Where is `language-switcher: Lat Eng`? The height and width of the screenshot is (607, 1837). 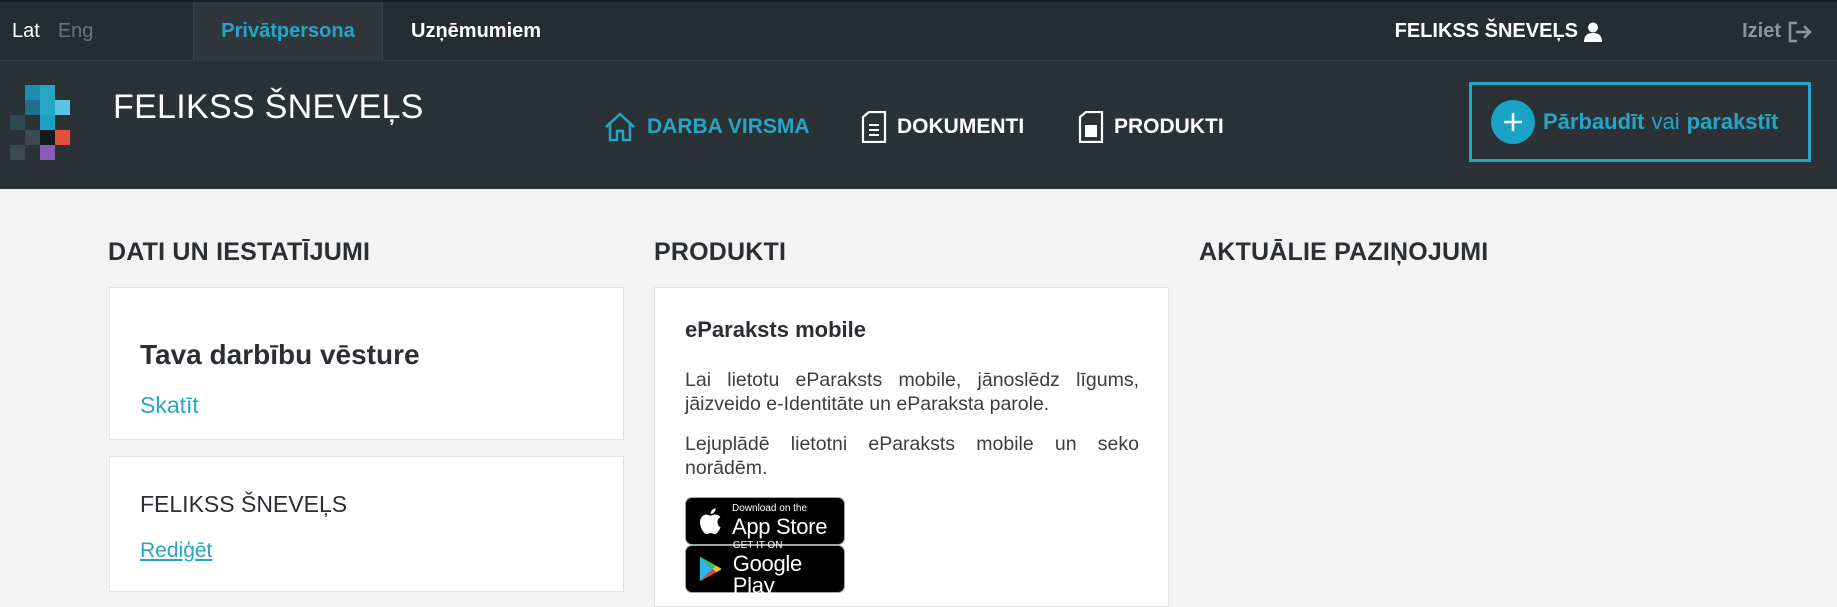
language-switcher: Lat Eng is located at coordinates (96, 31).